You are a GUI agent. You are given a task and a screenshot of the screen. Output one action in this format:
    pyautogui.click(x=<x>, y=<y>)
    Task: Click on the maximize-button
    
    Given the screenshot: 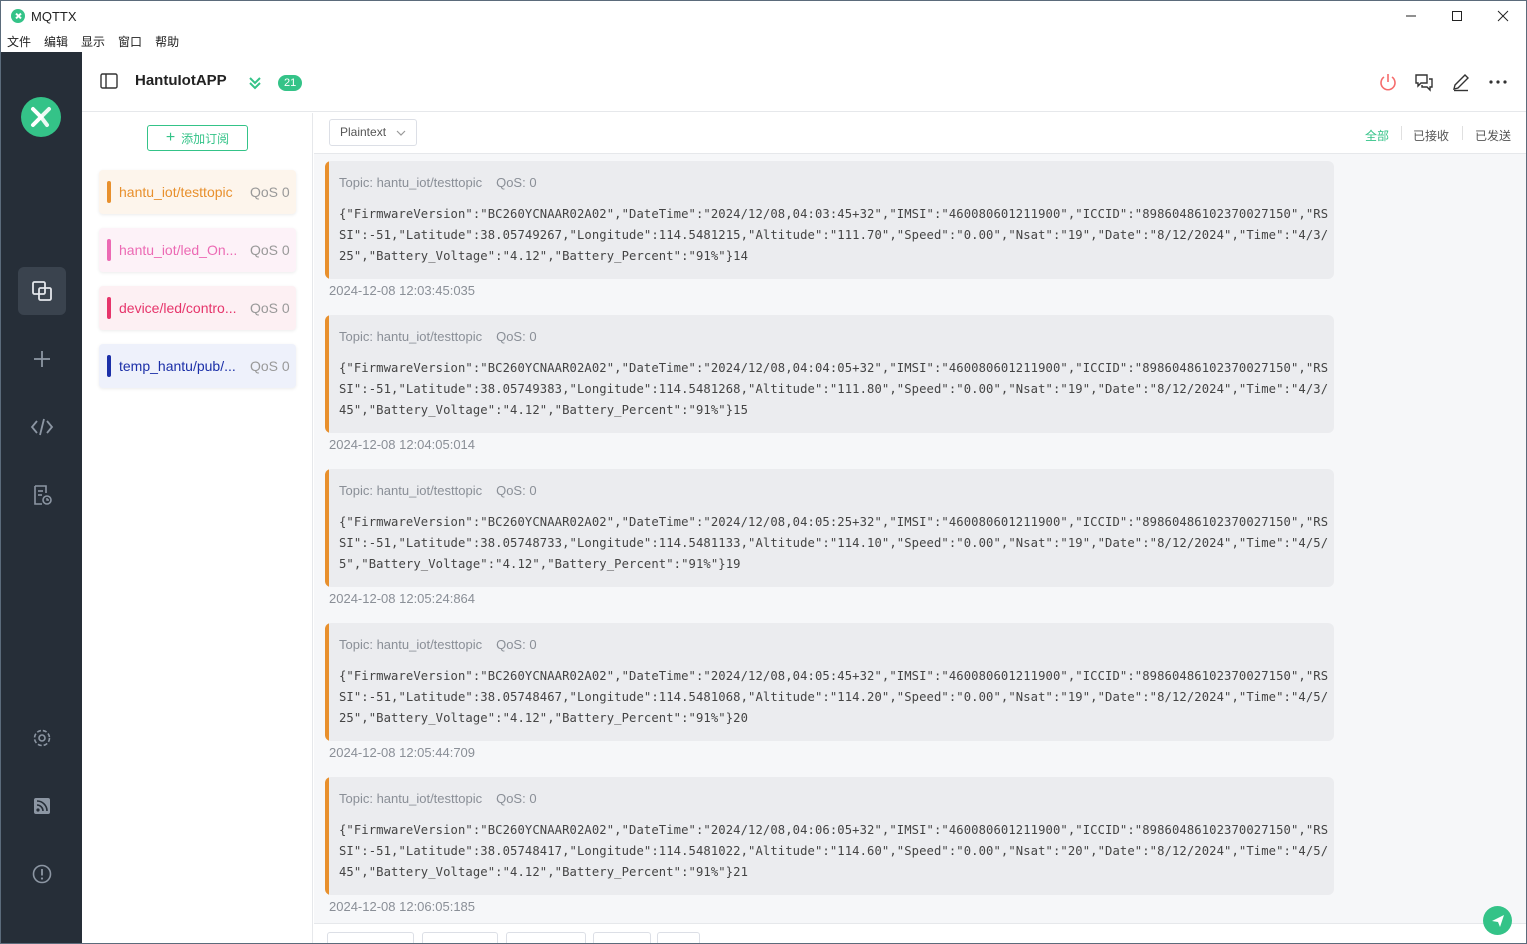 What is the action you would take?
    pyautogui.click(x=1457, y=16)
    